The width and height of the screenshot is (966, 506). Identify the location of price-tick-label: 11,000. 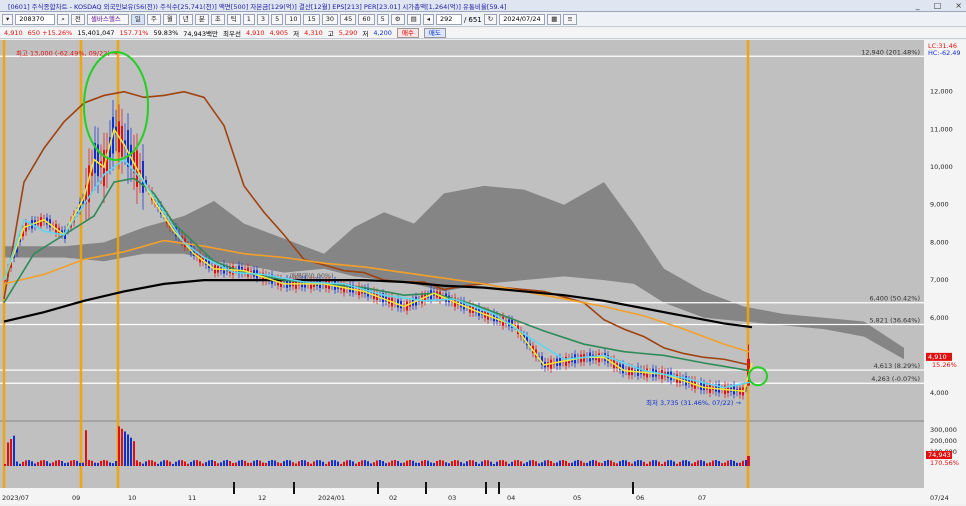
(941, 129).